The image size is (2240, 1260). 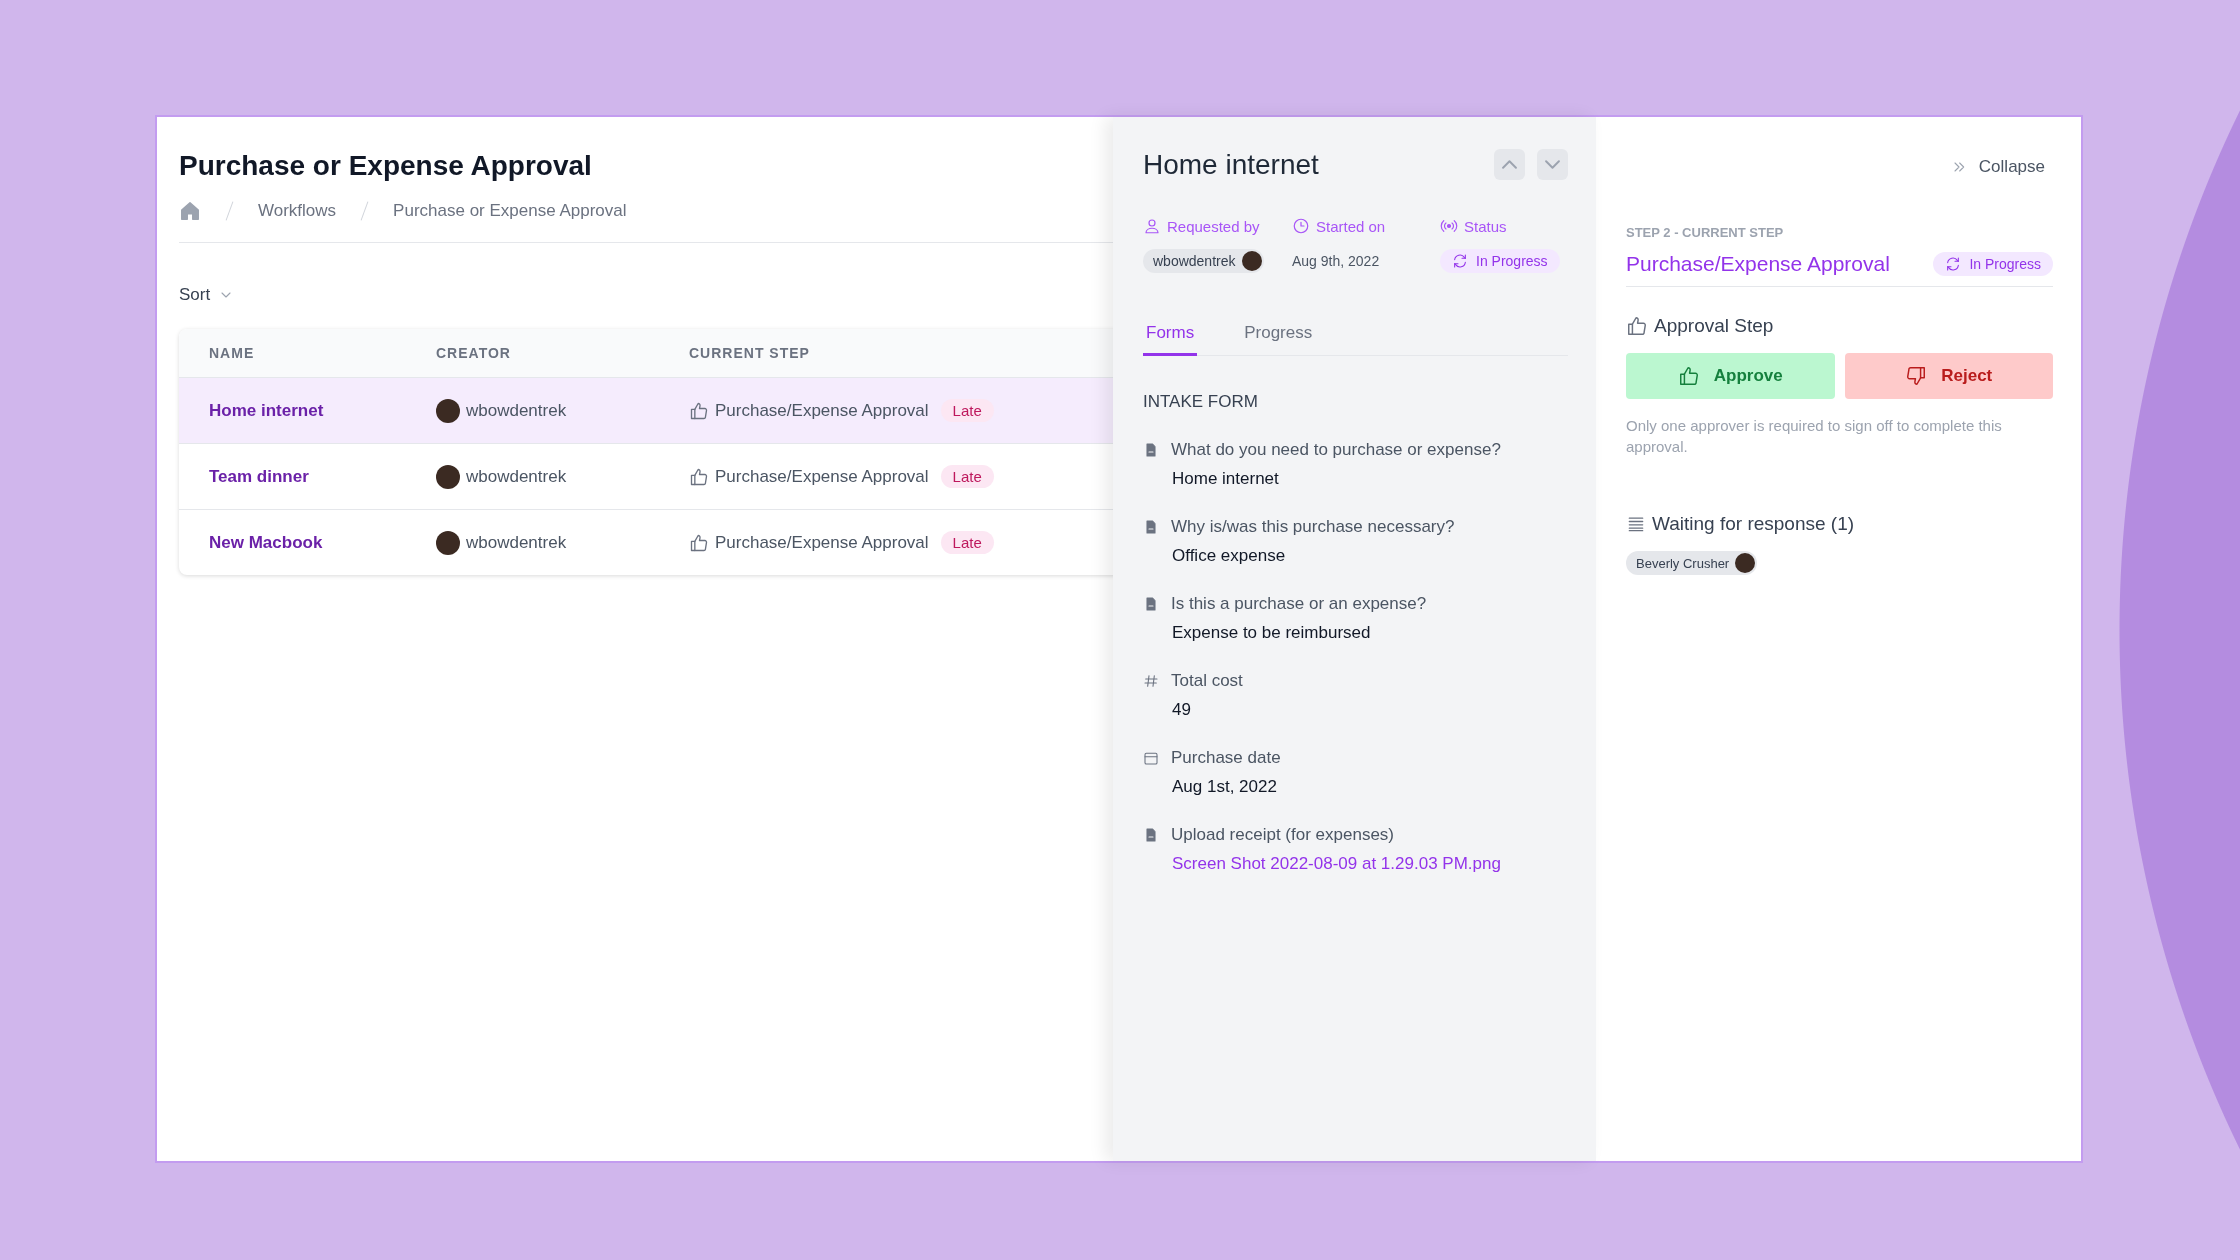 What do you see at coordinates (1213, 226) in the screenshot?
I see `meta-label: Requested by` at bounding box center [1213, 226].